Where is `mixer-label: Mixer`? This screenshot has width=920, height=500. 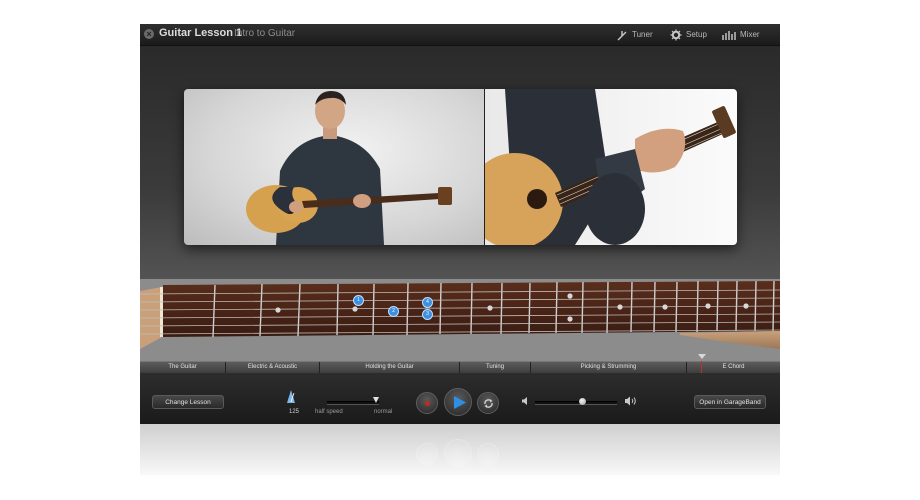
mixer-label: Mixer is located at coordinates (750, 34).